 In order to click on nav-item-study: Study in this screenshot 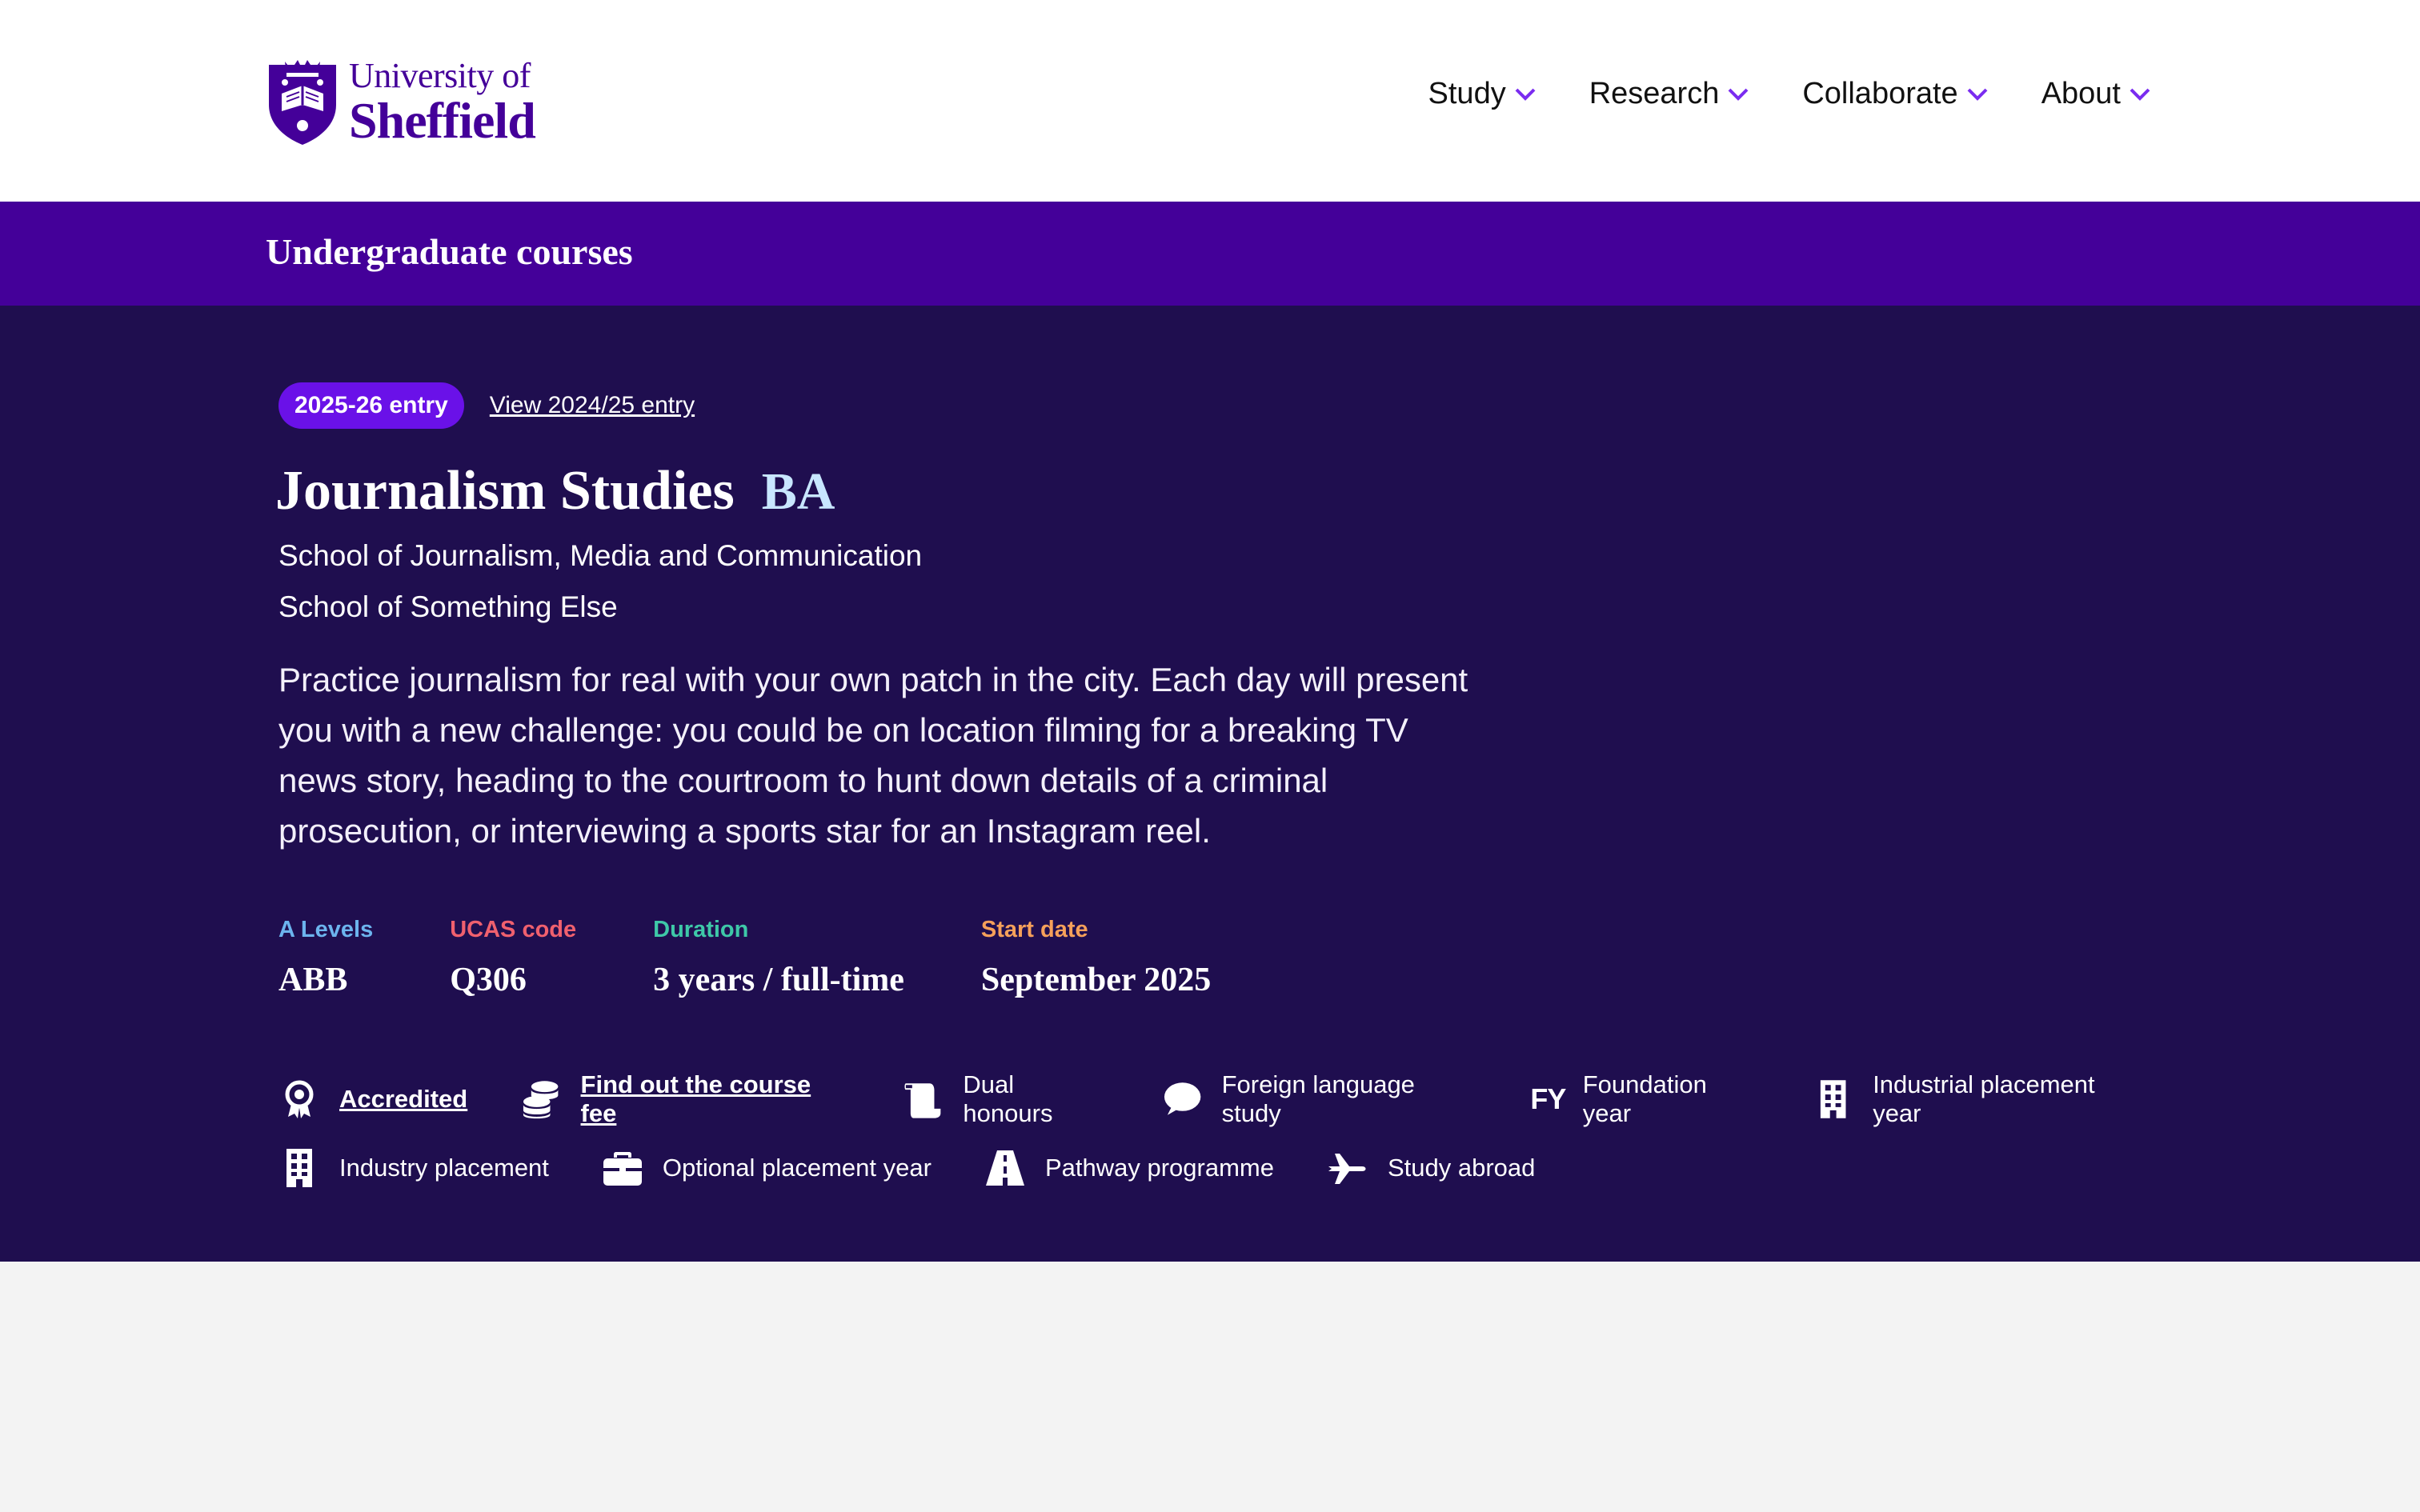, I will do `click(1482, 94)`.